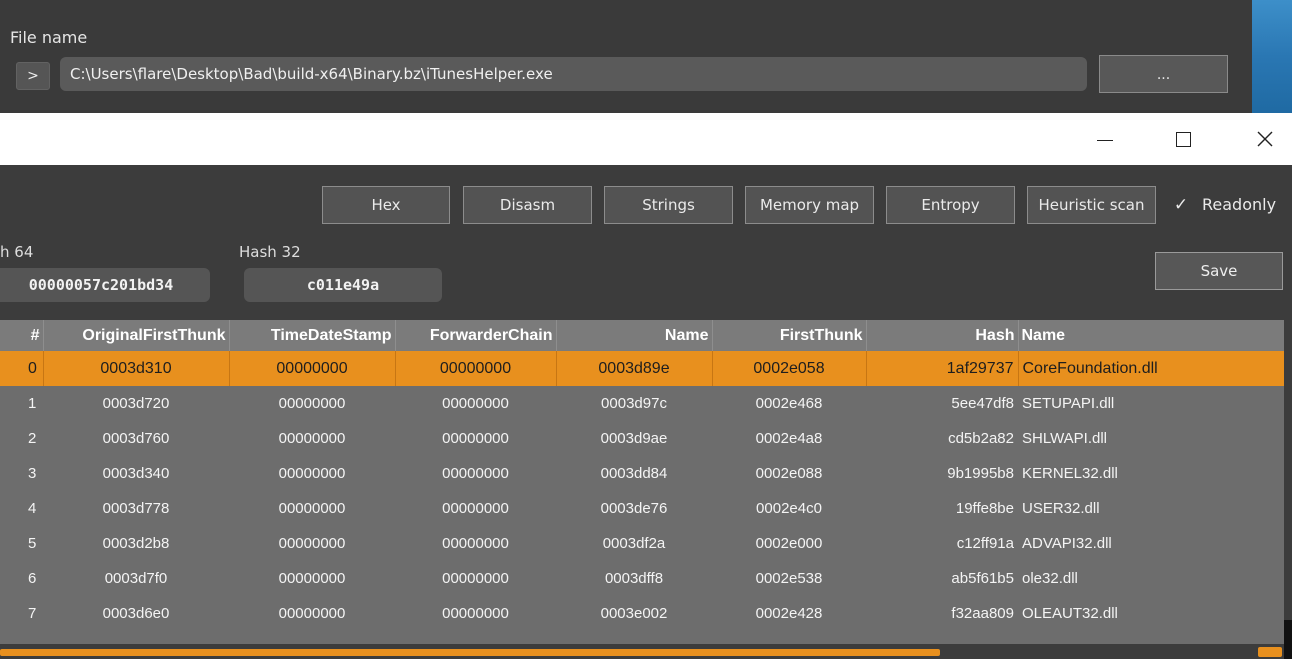  I want to click on column-header-name: Name, so click(1151, 335).